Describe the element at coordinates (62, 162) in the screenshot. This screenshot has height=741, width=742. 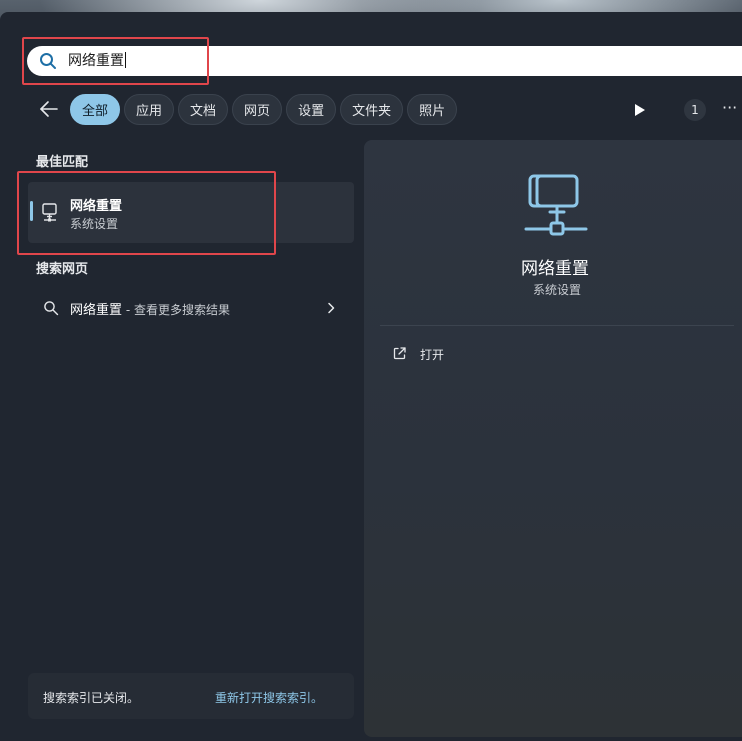
I see `best-match-heading: 最佳匹配` at that location.